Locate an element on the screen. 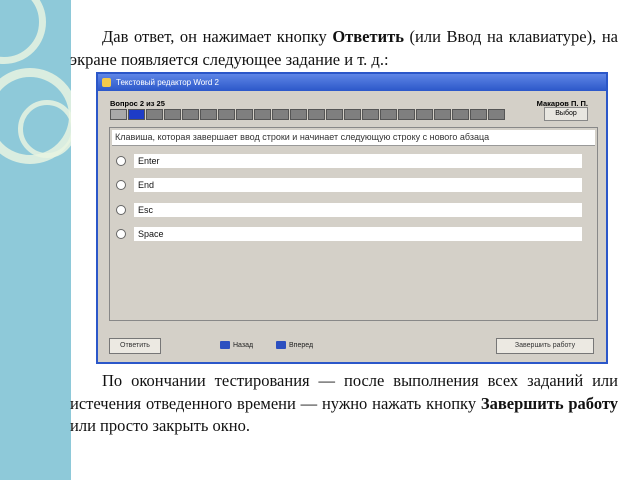 The image size is (640, 480). finish-button: Завершить работу is located at coordinates (545, 346).